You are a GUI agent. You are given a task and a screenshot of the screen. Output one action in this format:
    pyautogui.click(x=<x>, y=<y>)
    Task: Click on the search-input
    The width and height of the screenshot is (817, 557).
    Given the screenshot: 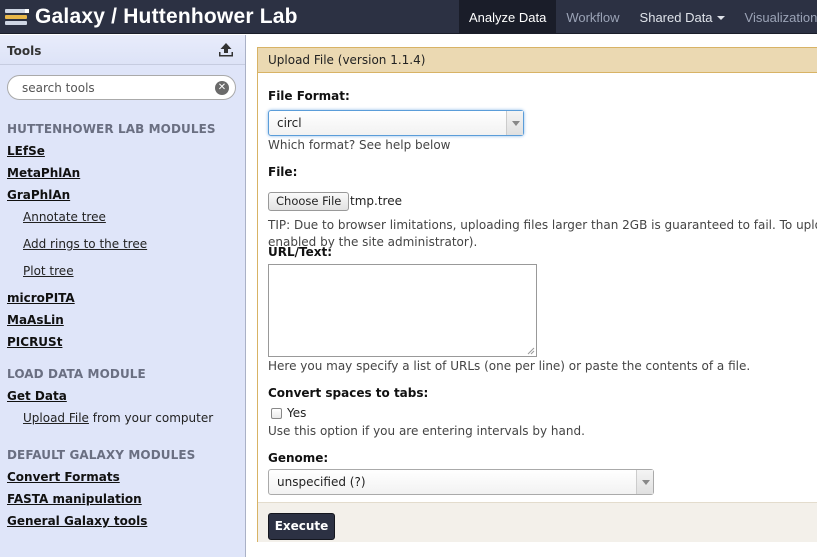 What is the action you would take?
    pyautogui.click(x=114, y=88)
    